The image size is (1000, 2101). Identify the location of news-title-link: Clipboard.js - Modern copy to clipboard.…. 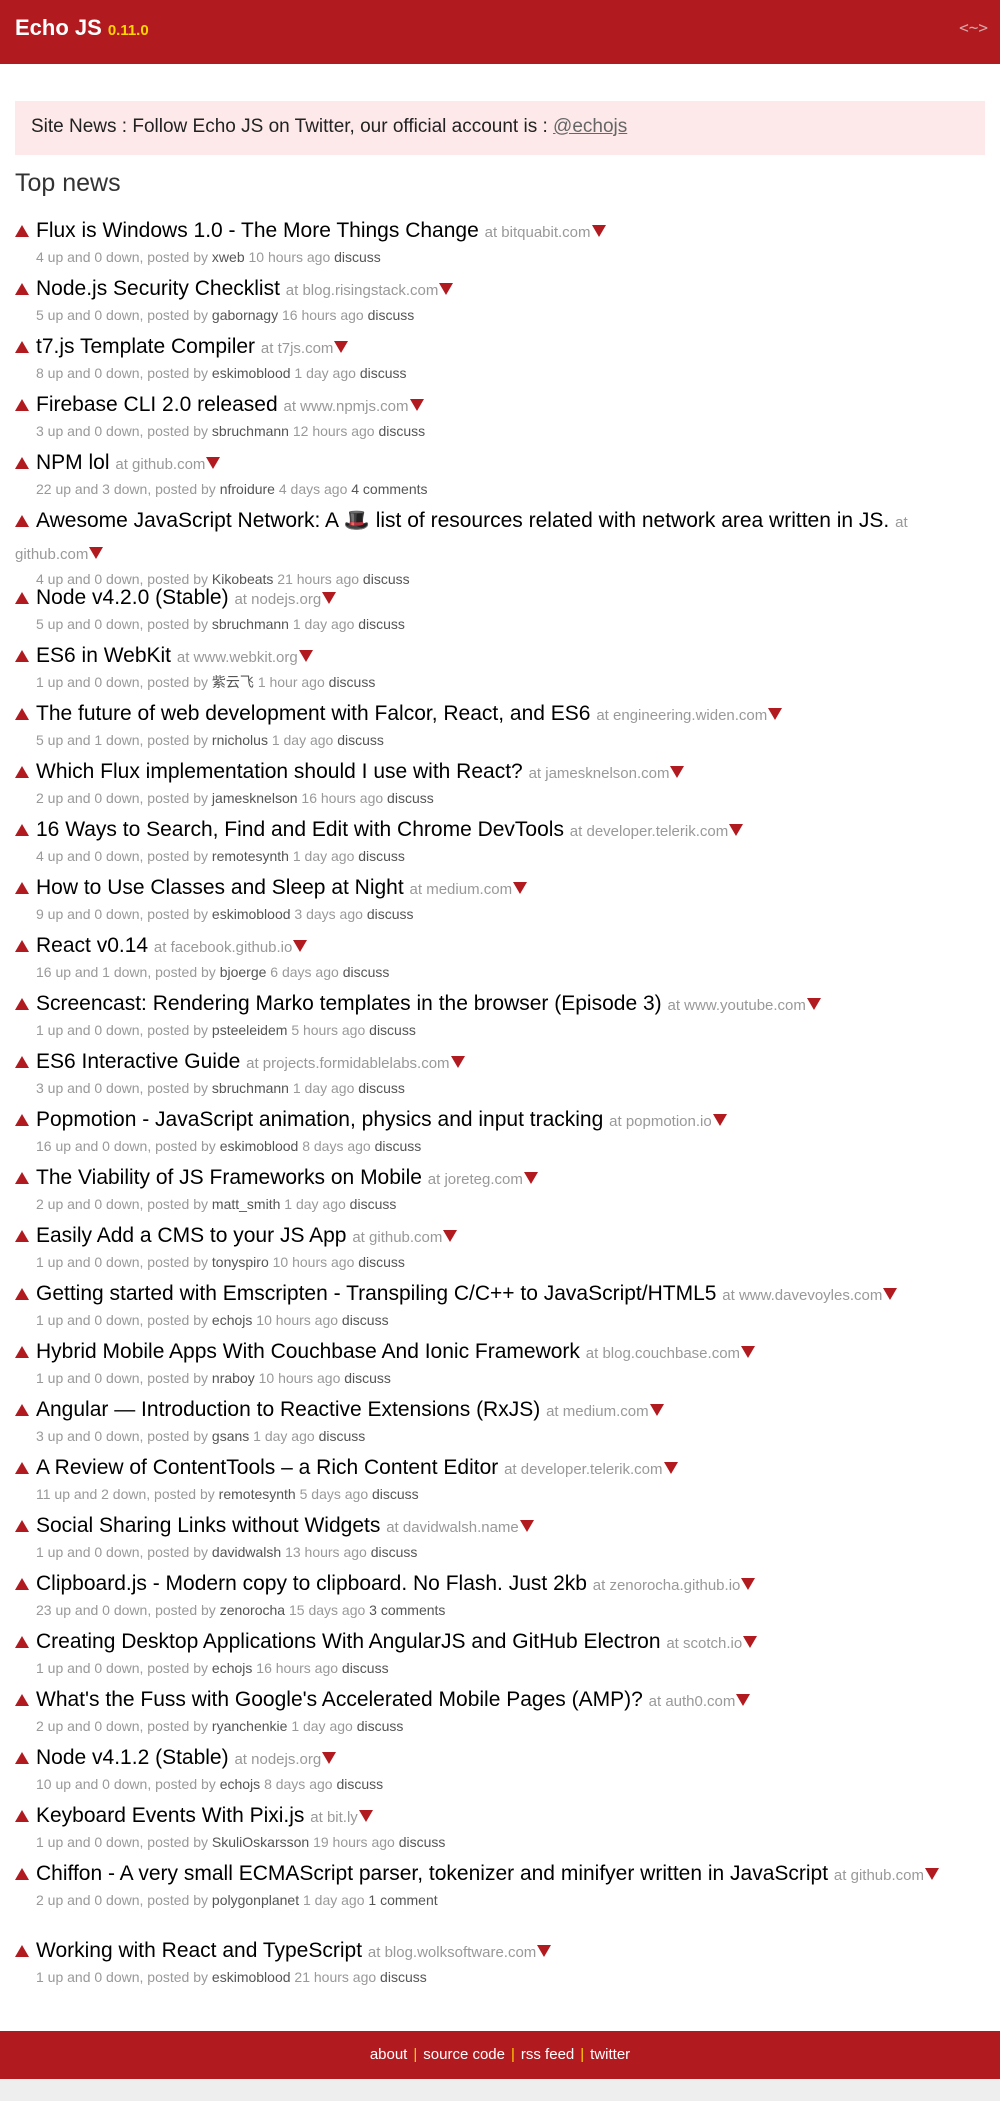
(311, 1583).